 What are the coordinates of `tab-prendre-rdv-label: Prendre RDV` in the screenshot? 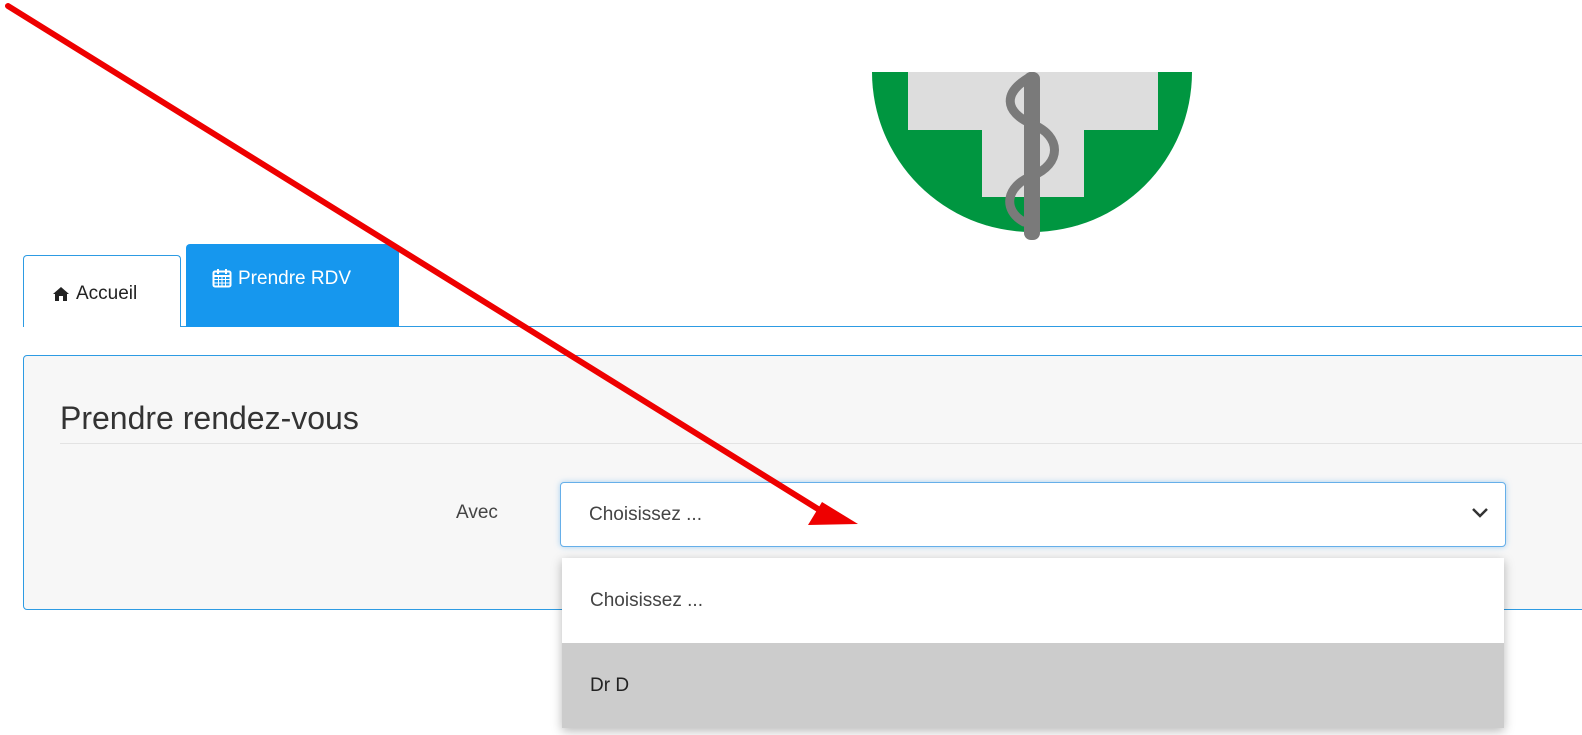 It's located at (294, 278).